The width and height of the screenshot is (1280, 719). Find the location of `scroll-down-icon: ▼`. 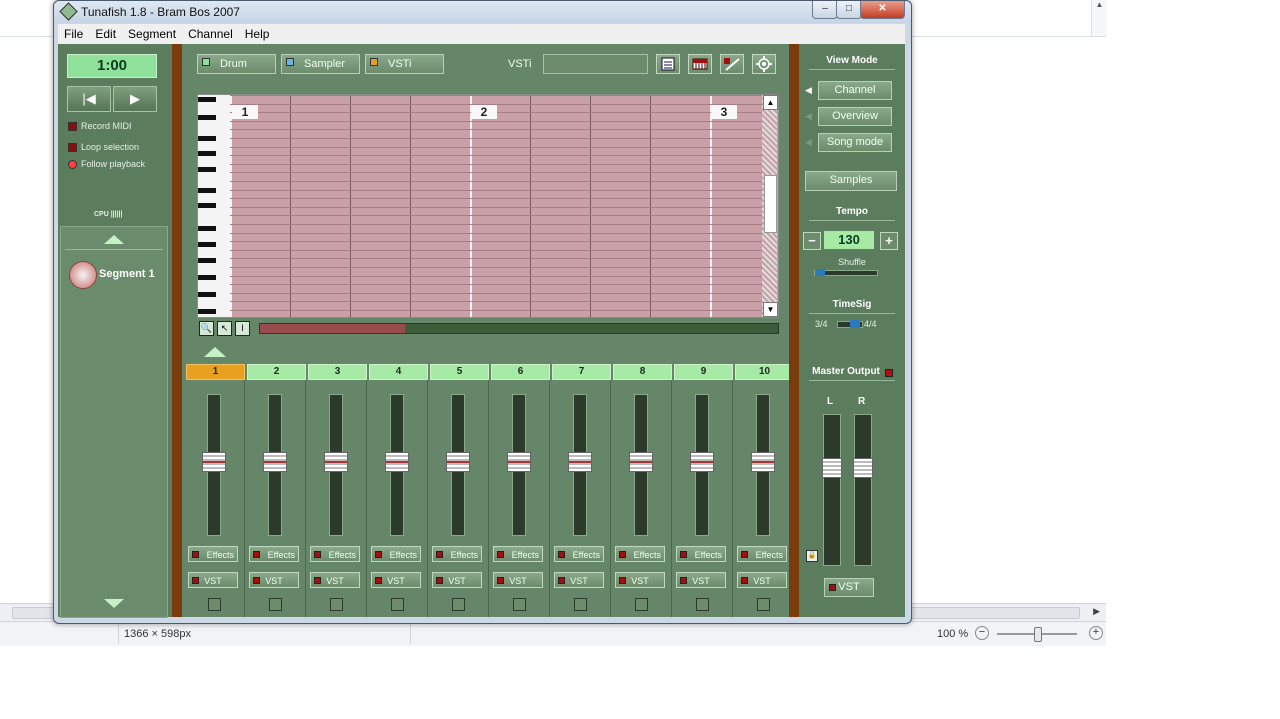

scroll-down-icon: ▼ is located at coordinates (770, 309).